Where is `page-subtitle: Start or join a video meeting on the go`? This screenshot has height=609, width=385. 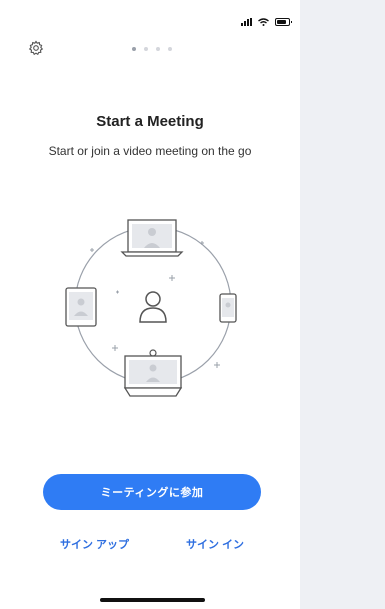 page-subtitle: Start or join a video meeting on the go is located at coordinates (150, 151).